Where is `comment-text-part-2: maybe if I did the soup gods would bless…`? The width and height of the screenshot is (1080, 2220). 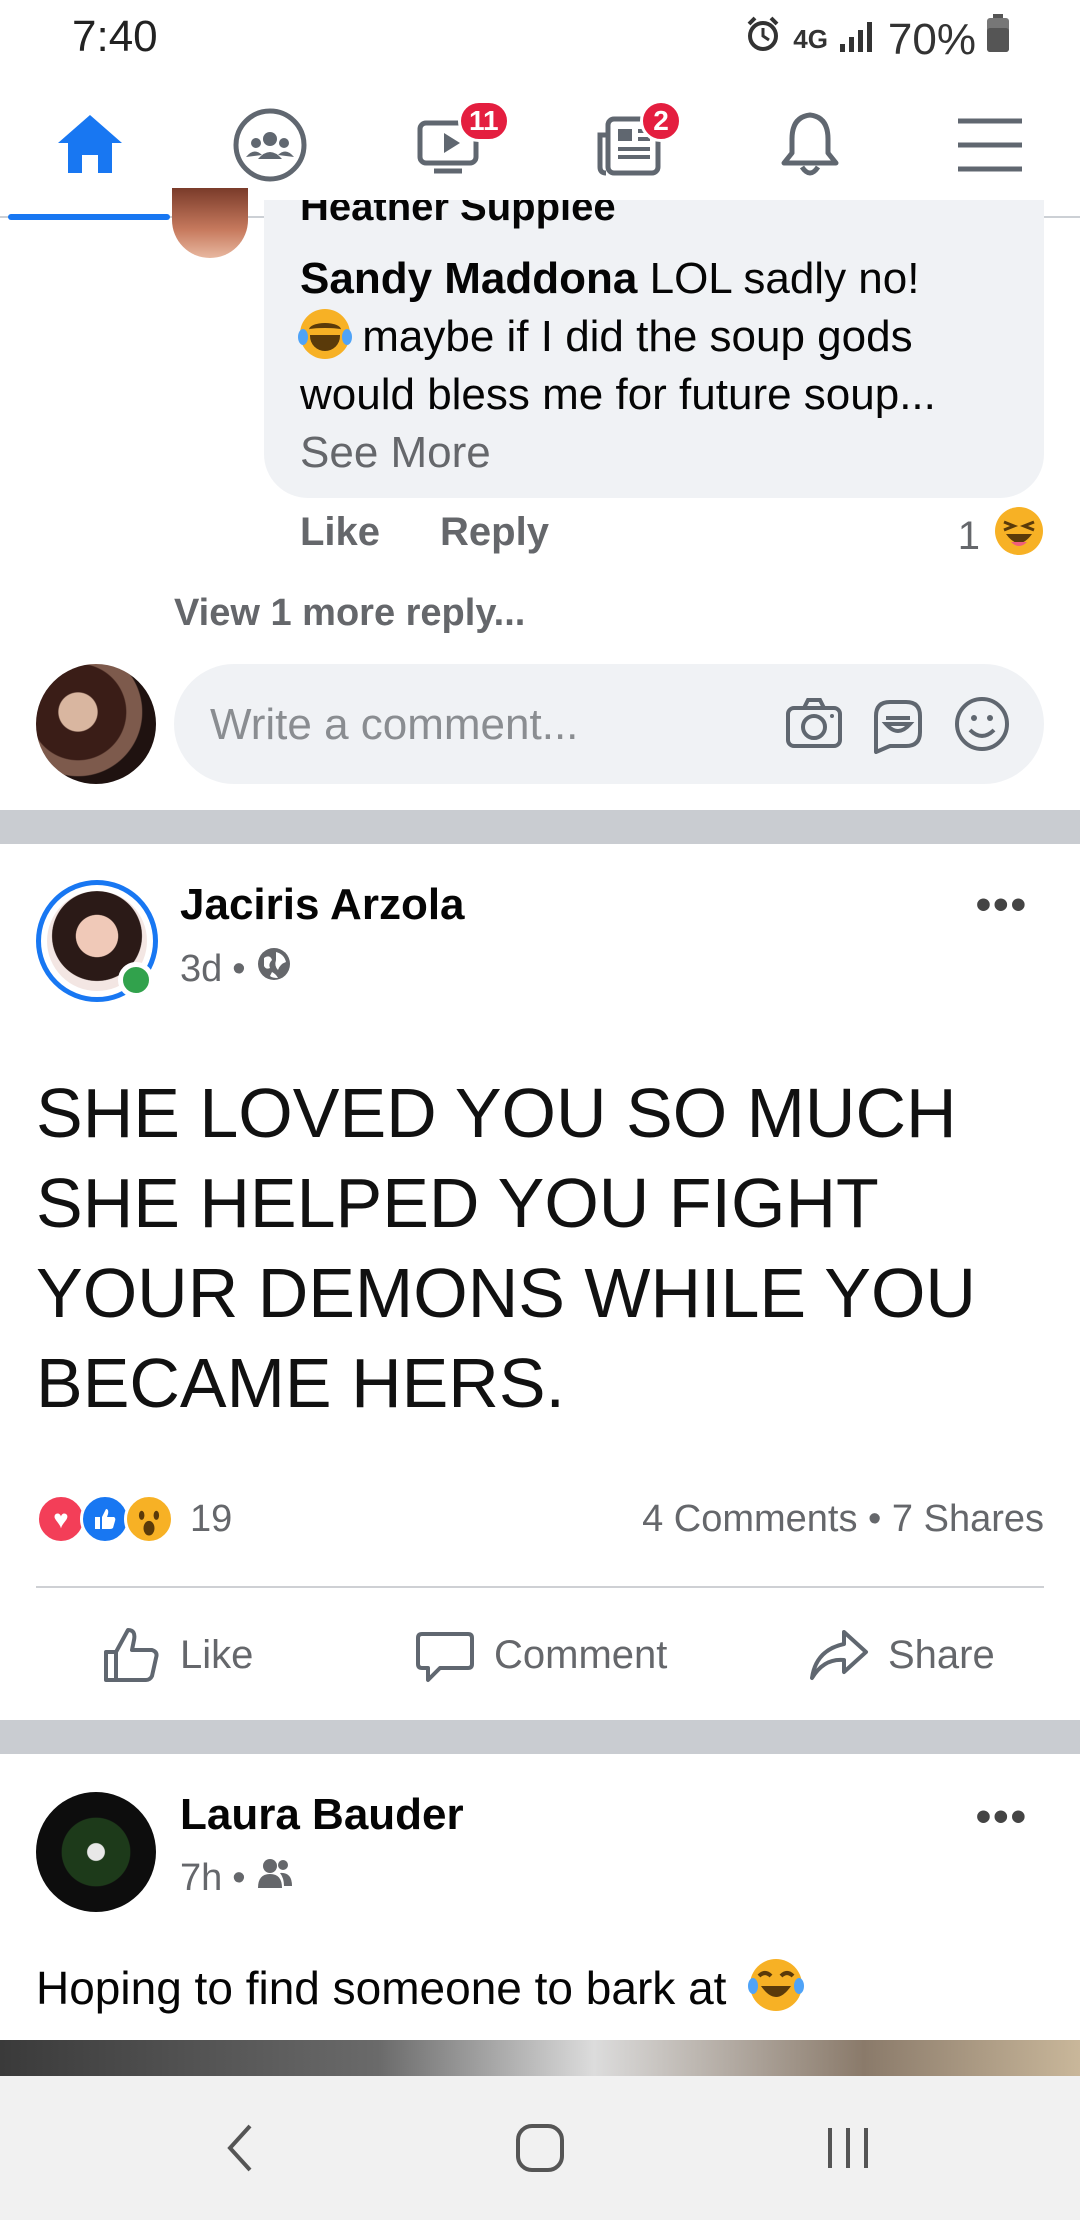 comment-text-part-2: maybe if I did the soup gods would bless… is located at coordinates (618, 365).